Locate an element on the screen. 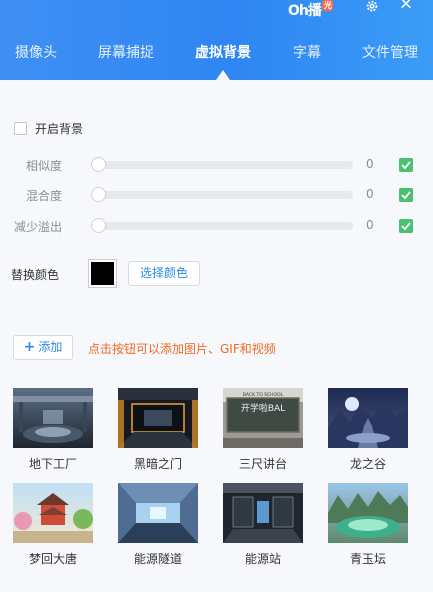 Image resolution: width=433 pixels, height=592 pixels. chalkboard-text: 开学啦BAL is located at coordinates (263, 408).